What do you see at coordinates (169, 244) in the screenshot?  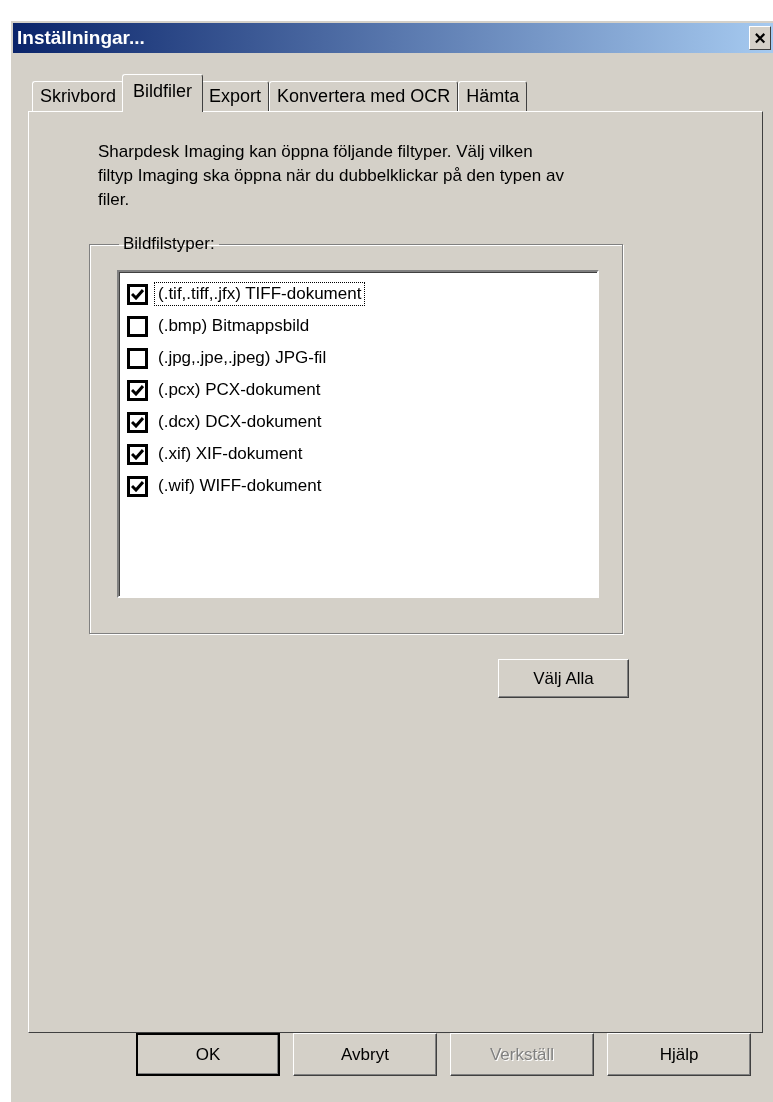 I see `group-label: Bildfilstyper:` at bounding box center [169, 244].